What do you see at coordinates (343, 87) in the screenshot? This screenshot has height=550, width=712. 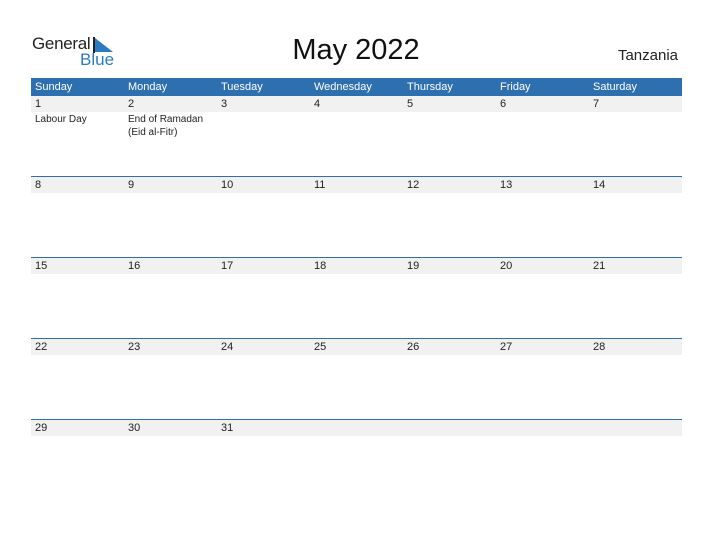 I see `weekday-wednesday: Wednesday` at bounding box center [343, 87].